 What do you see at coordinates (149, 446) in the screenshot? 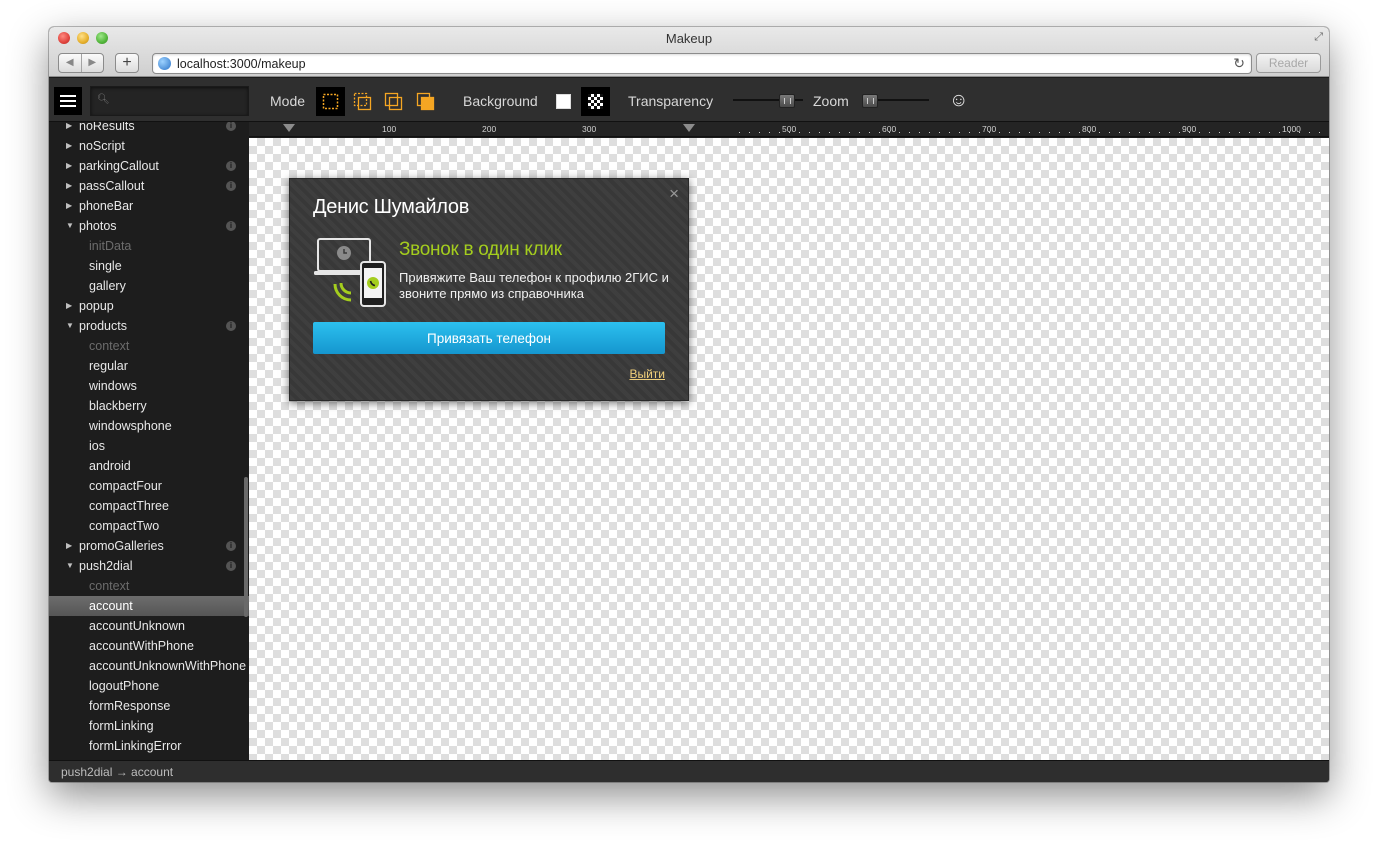
I see `sidebar-item-ios: ios` at bounding box center [149, 446].